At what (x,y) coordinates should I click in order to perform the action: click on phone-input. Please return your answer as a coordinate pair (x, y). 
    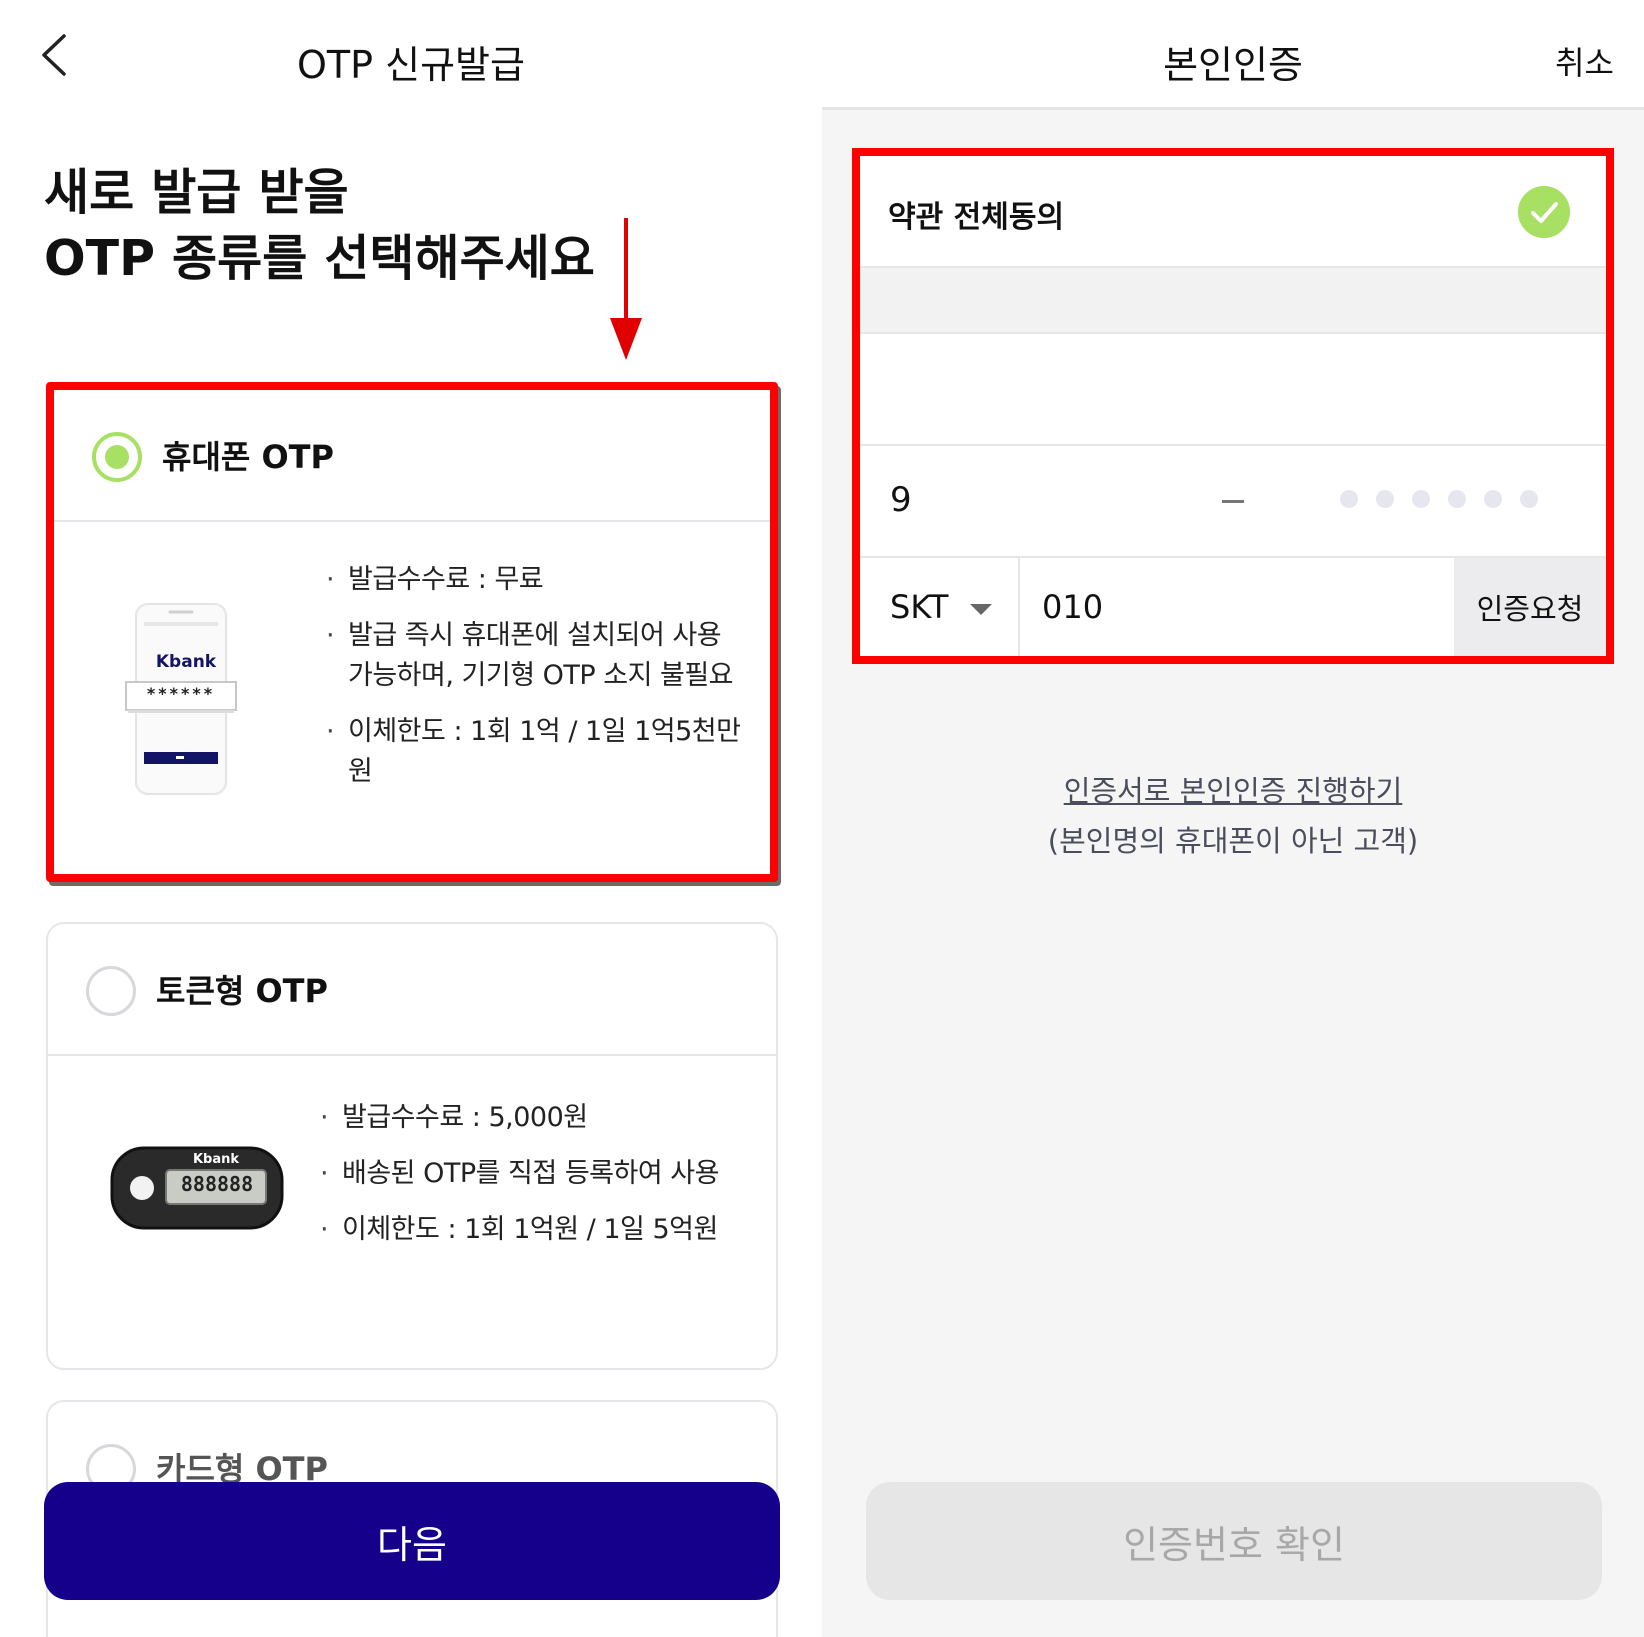
    Looking at the image, I should click on (1235, 607).